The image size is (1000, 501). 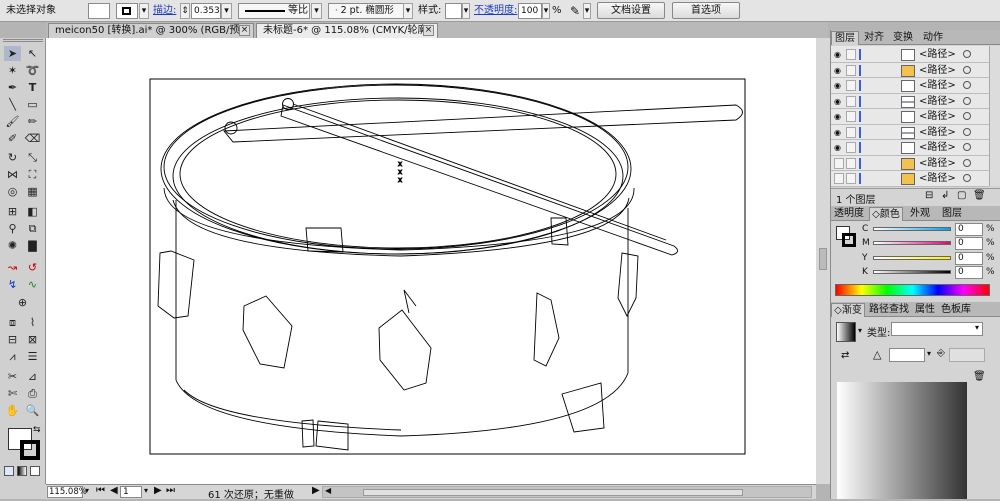 What do you see at coordinates (22, 302) in the screenshot?
I see `crosshair-tool-icon: ⊕` at bounding box center [22, 302].